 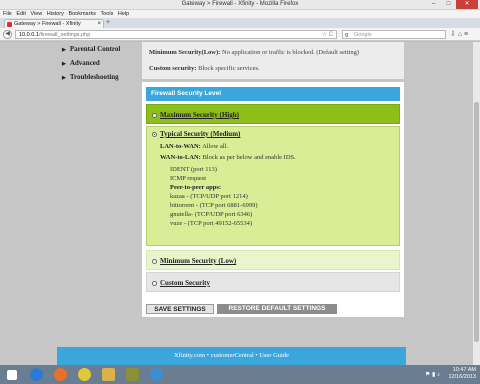 I want to click on firewall-panel-header: Firewall Security Level, so click(x=273, y=94).